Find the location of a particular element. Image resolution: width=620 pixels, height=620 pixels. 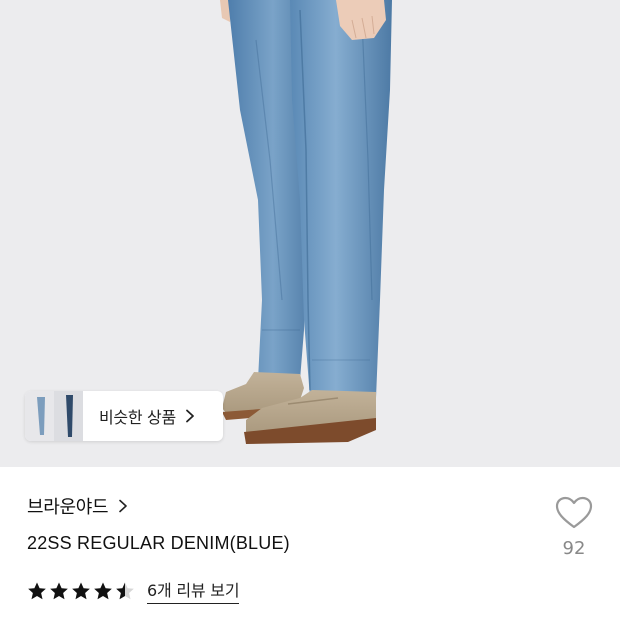

star-rating is located at coordinates (81, 591).